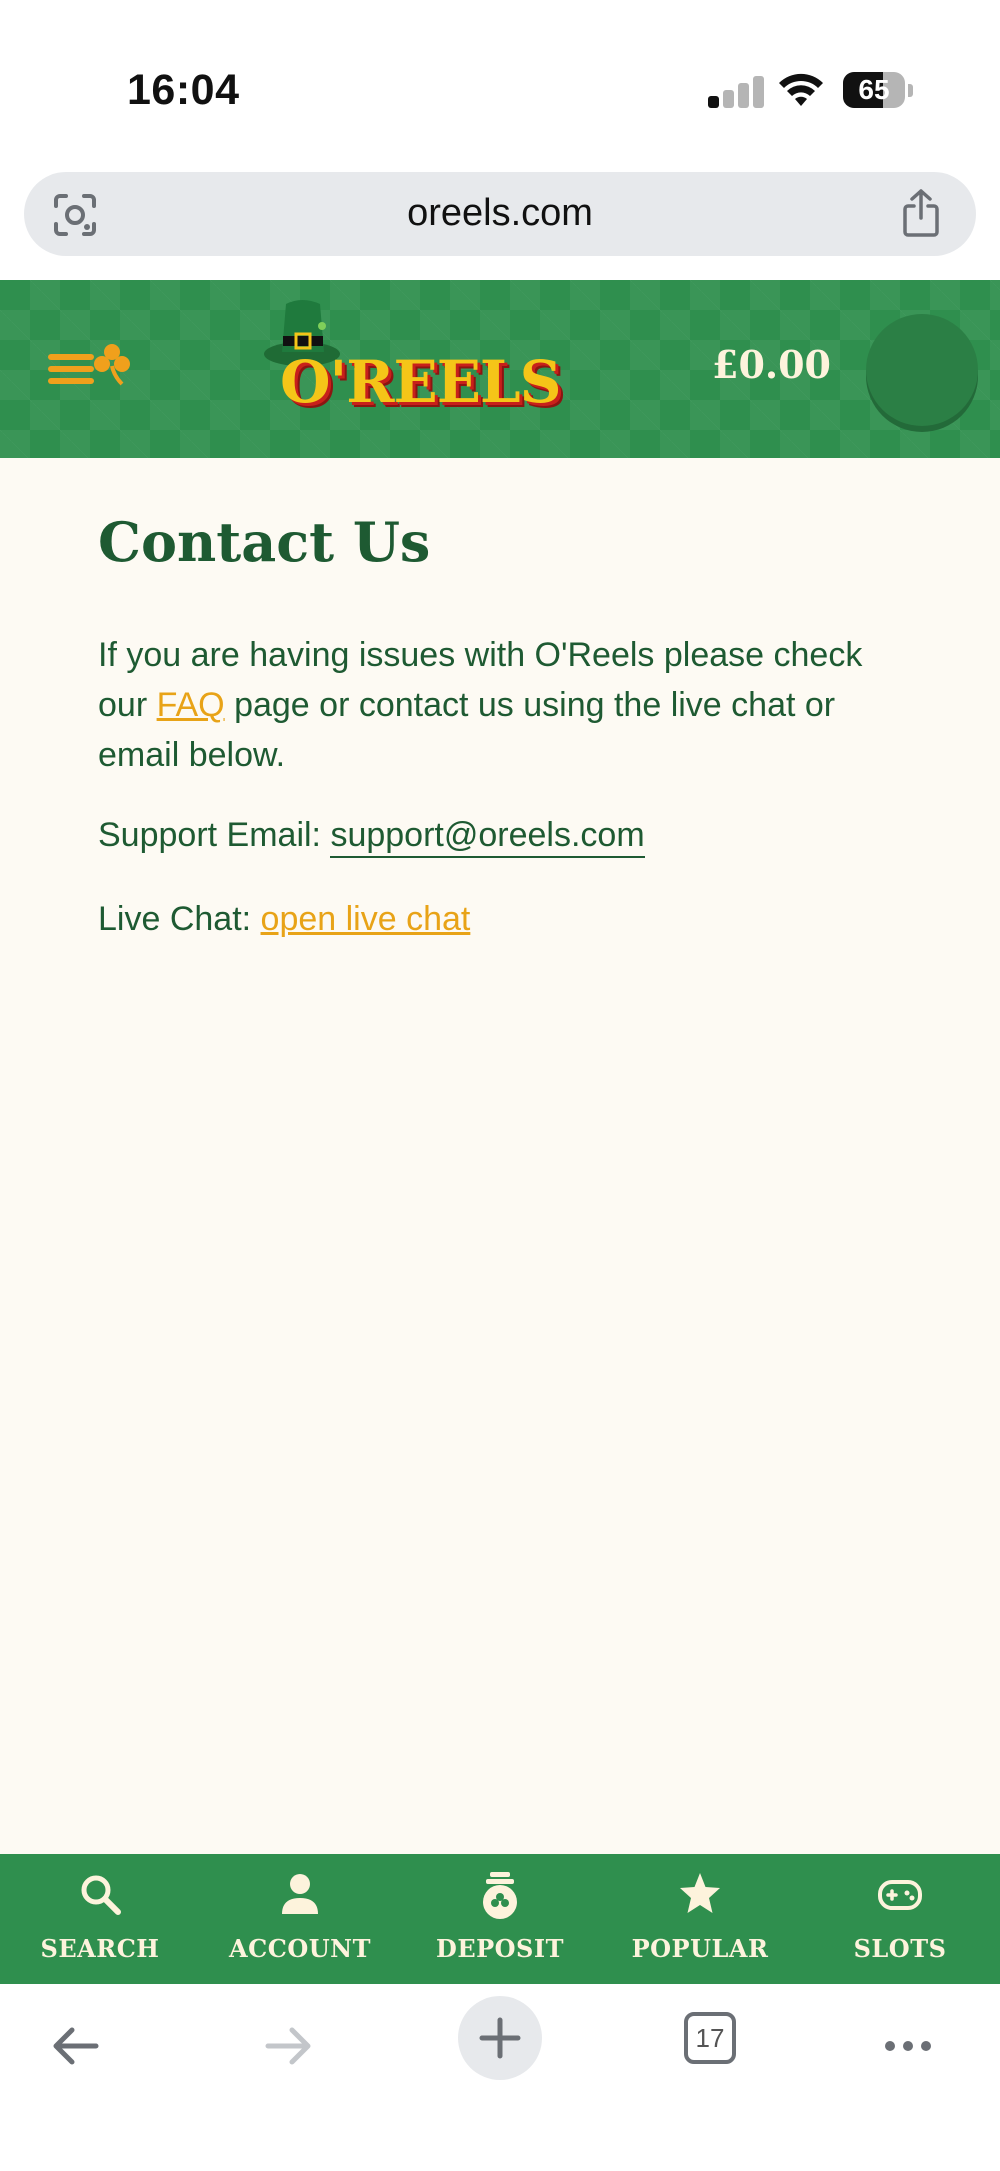  Describe the element at coordinates (100, 1919) in the screenshot. I see `nav-search: SEARCH` at that location.